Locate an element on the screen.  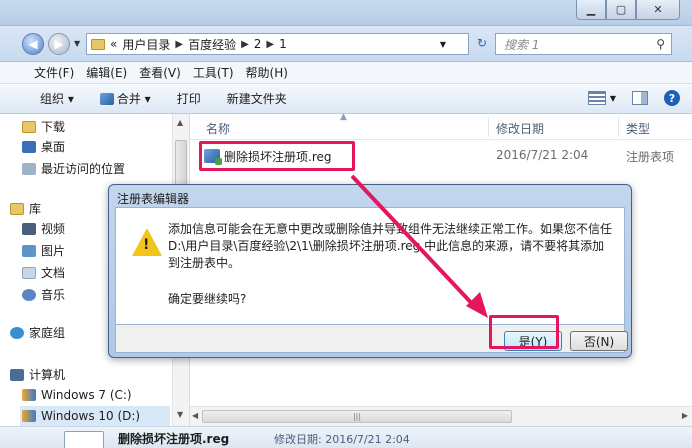
menu-help: 帮助(H) is located at coordinates (267, 72).